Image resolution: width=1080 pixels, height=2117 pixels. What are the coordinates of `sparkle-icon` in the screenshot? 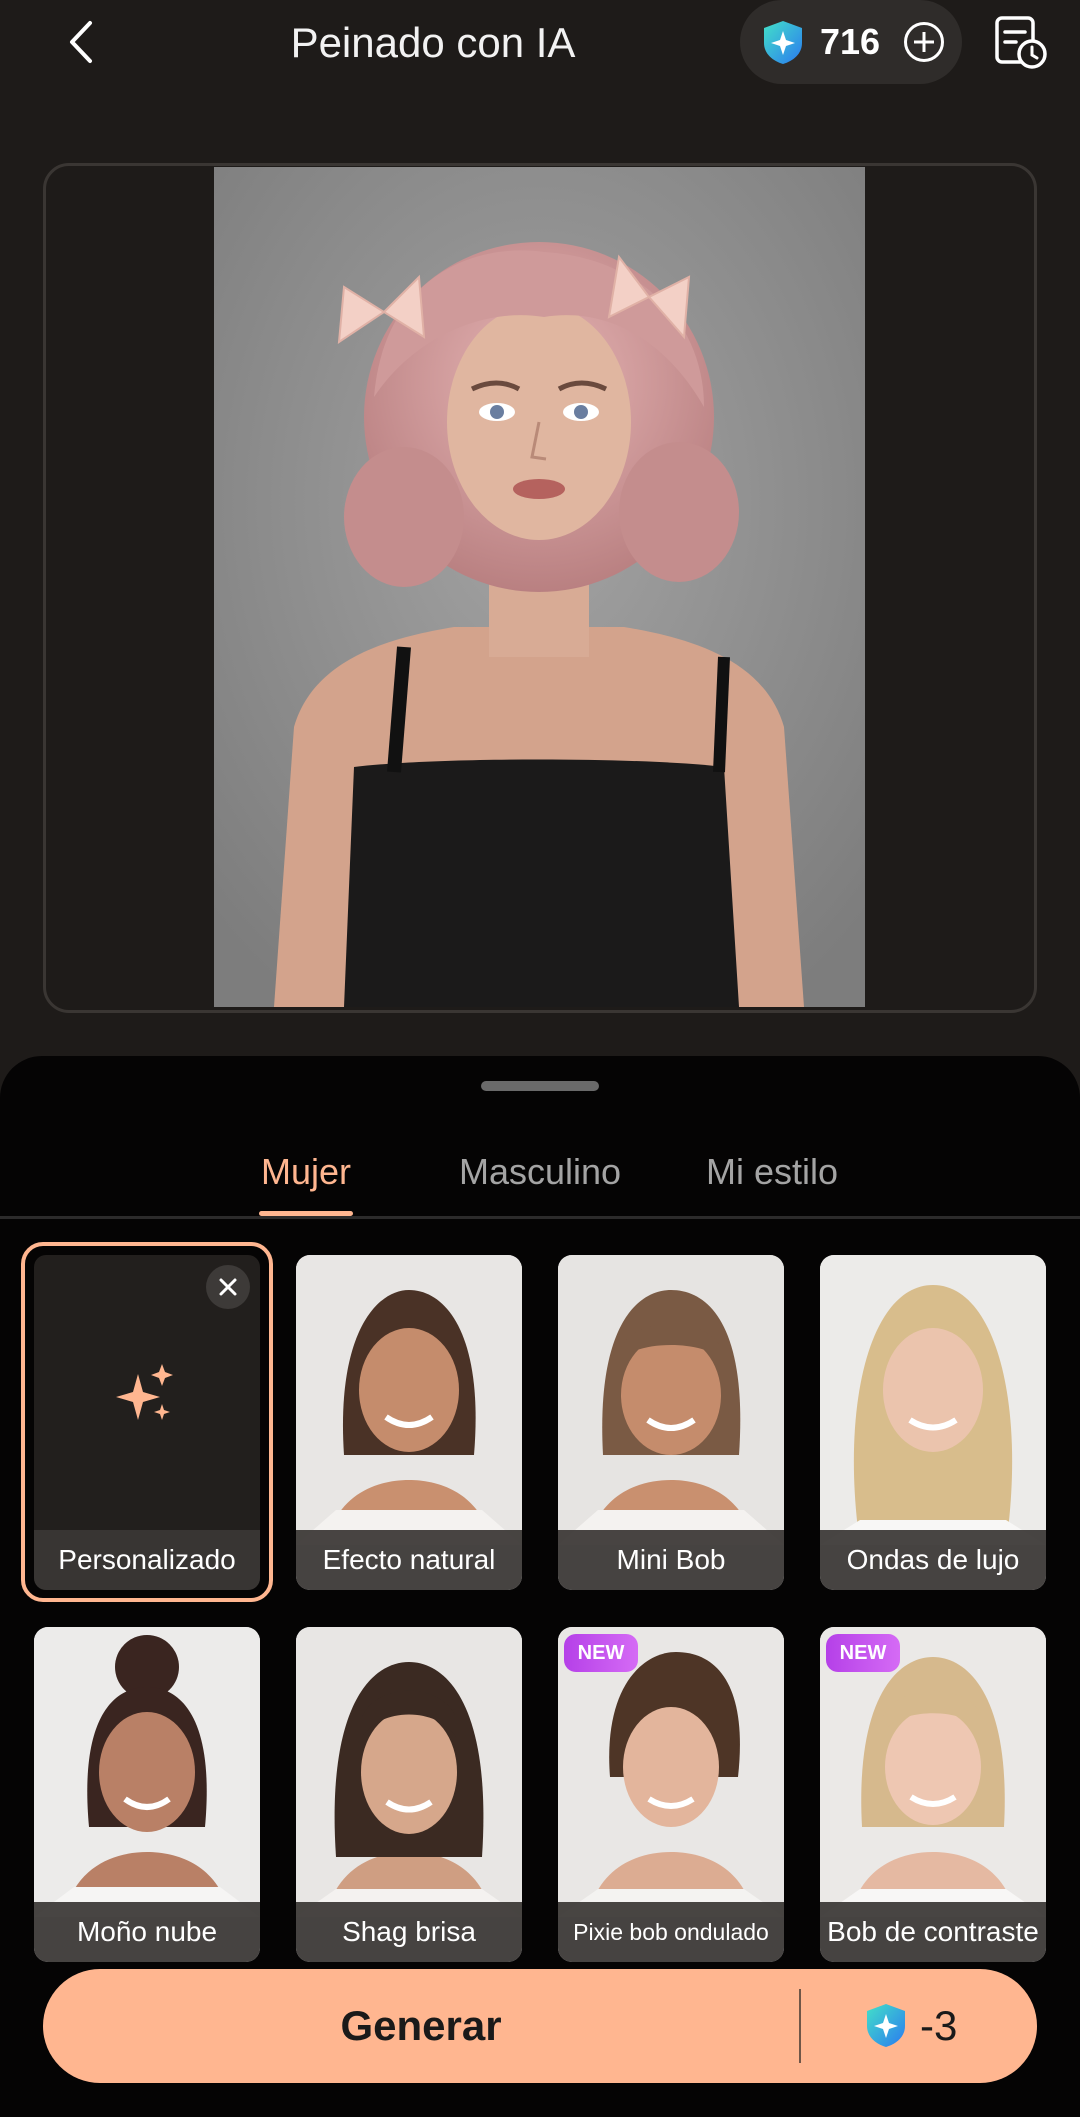 It's located at (144, 1392).